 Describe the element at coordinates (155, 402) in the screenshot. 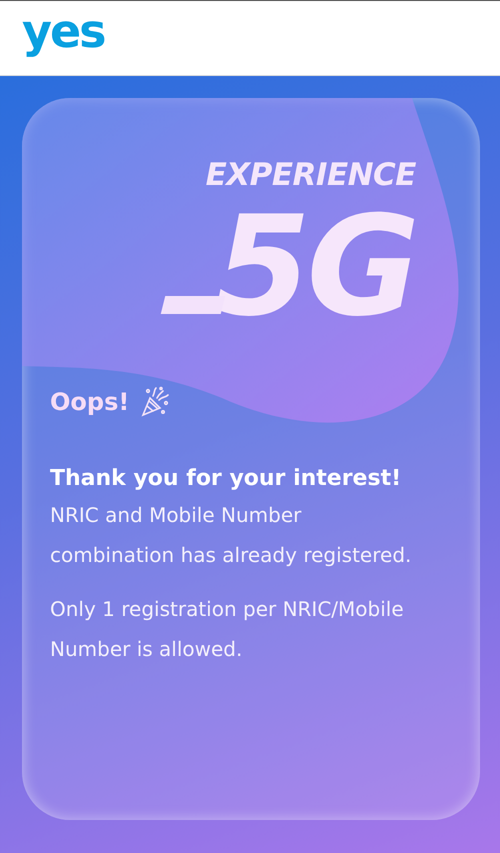

I see `party-popper-icon` at that location.